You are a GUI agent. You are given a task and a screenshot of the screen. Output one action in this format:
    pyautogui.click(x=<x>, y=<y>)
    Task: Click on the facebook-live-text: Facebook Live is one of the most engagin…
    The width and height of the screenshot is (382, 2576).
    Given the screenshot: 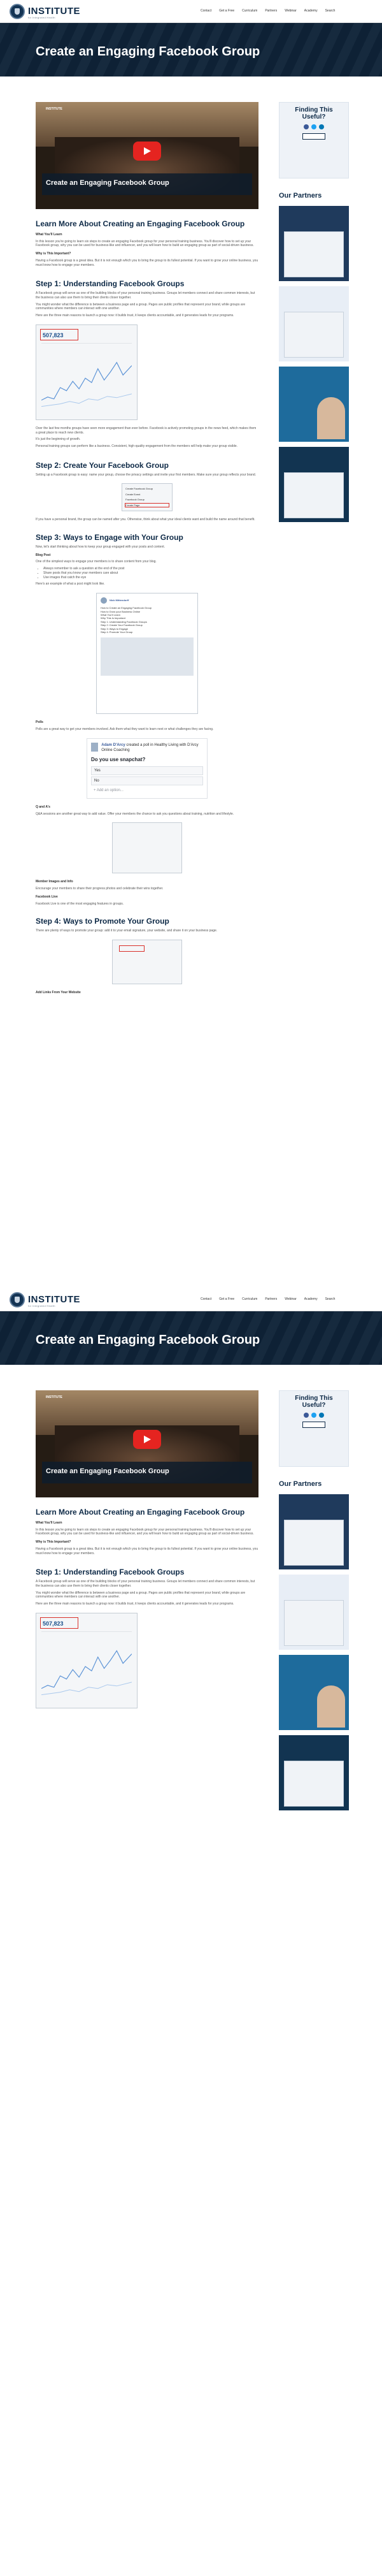 What is the action you would take?
    pyautogui.click(x=80, y=903)
    